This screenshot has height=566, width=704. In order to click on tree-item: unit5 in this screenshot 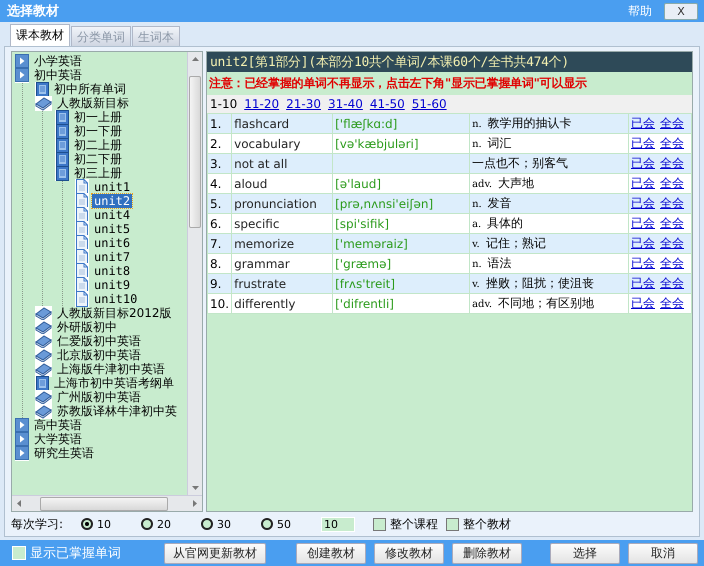, I will do `click(112, 229)`.